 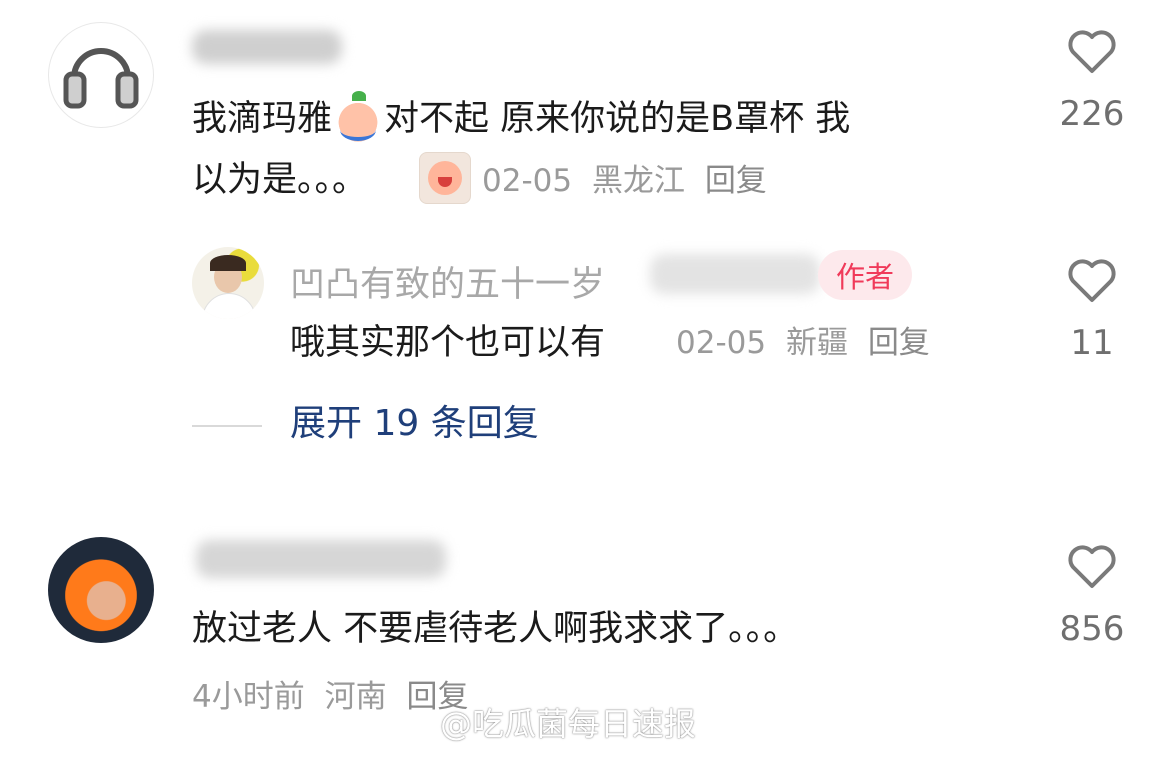 I want to click on crying-emoji-icon, so click(x=358, y=117).